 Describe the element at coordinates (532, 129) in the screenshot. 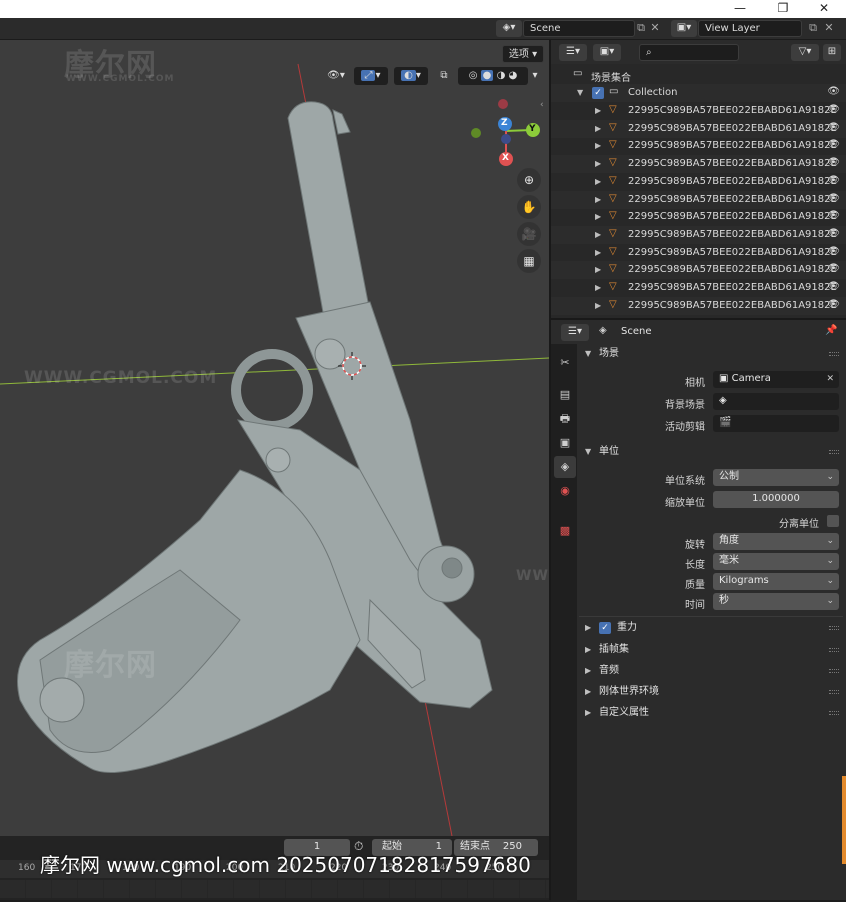

I see `gizmo-y-label: Y` at that location.